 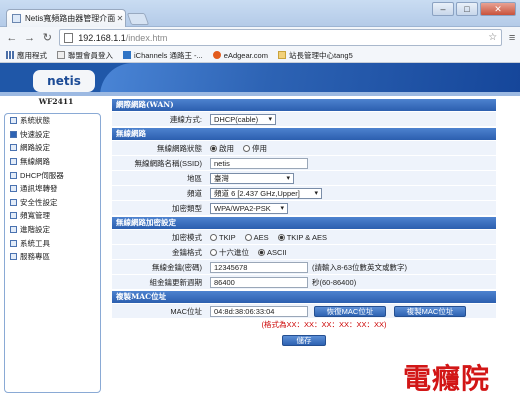 I want to click on sidebar-item-service: 服務專區, so click(x=52, y=257).